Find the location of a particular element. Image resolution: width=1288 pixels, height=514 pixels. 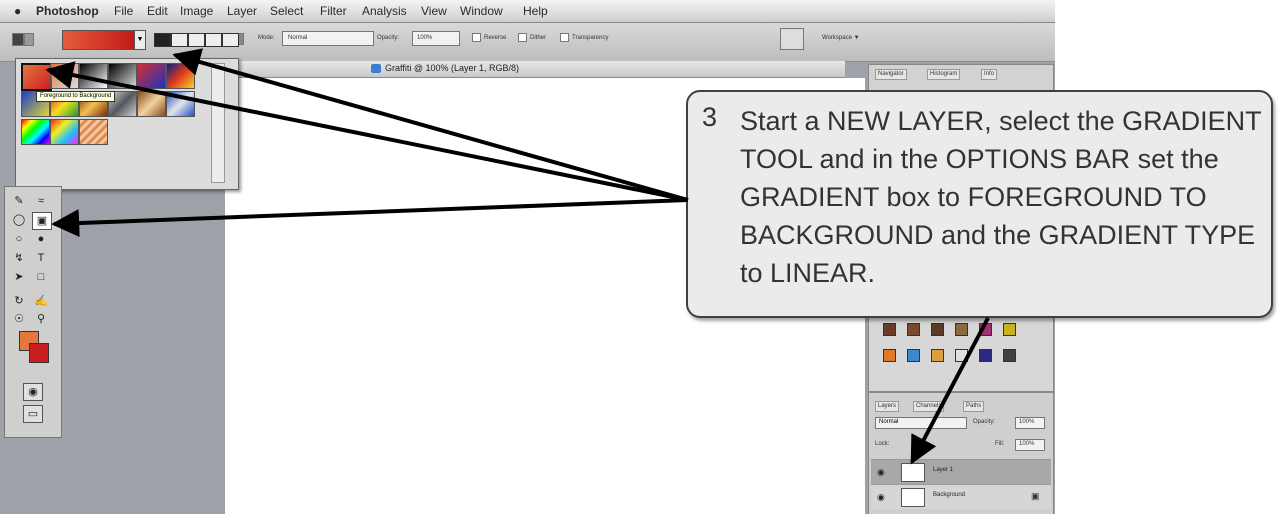

arrow-to-gradient-swatch is located at coordinates (367, 131).